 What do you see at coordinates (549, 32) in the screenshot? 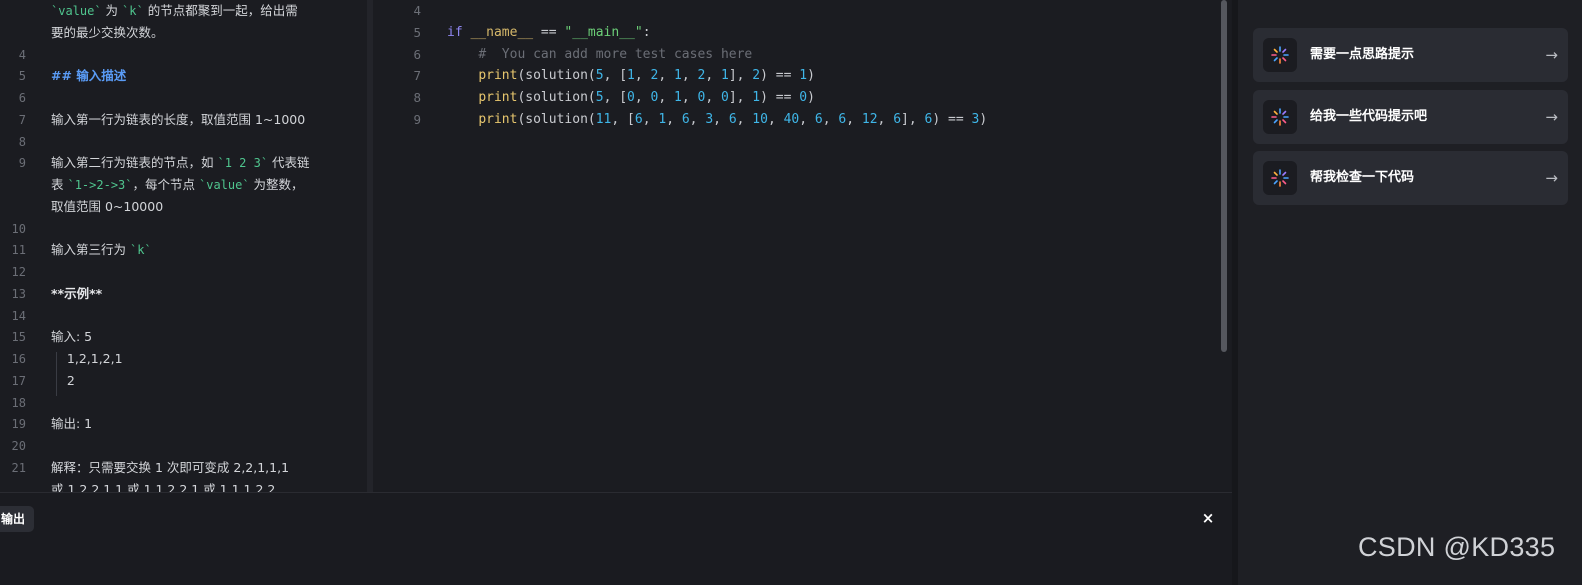
I see `code-token: ==` at bounding box center [549, 32].